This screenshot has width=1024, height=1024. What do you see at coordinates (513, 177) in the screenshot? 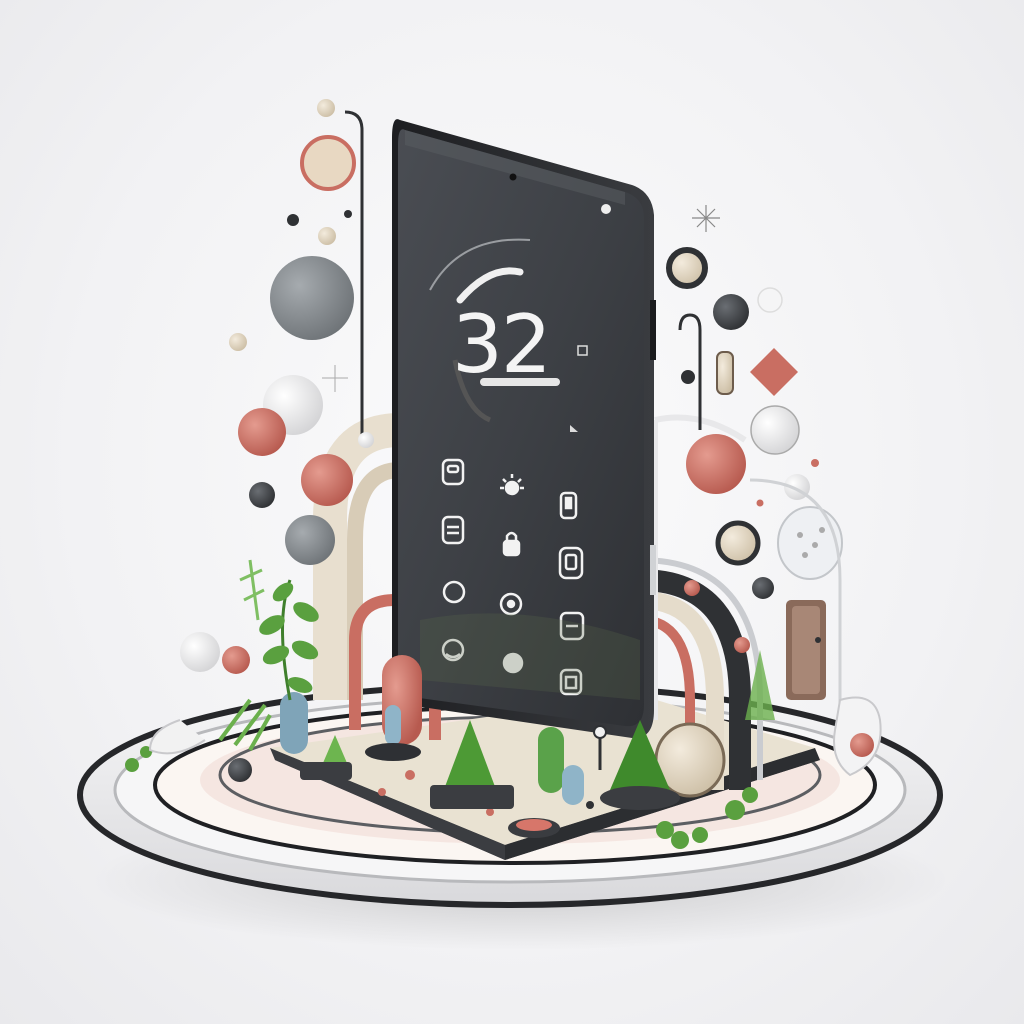
I see `front-camera-icon` at bounding box center [513, 177].